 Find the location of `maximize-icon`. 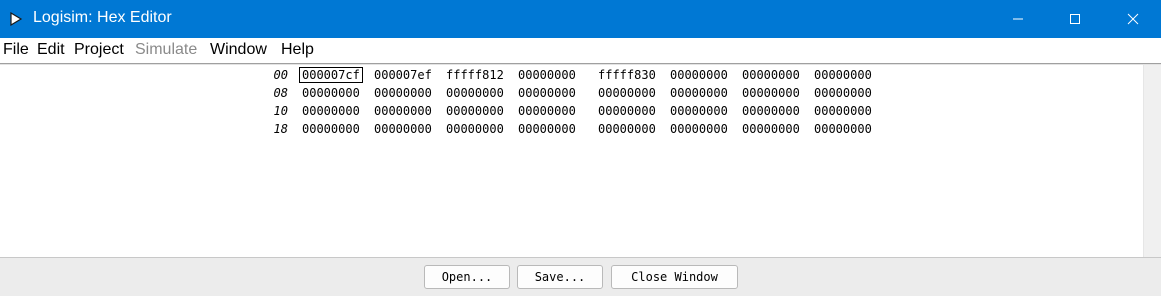

maximize-icon is located at coordinates (1075, 19).